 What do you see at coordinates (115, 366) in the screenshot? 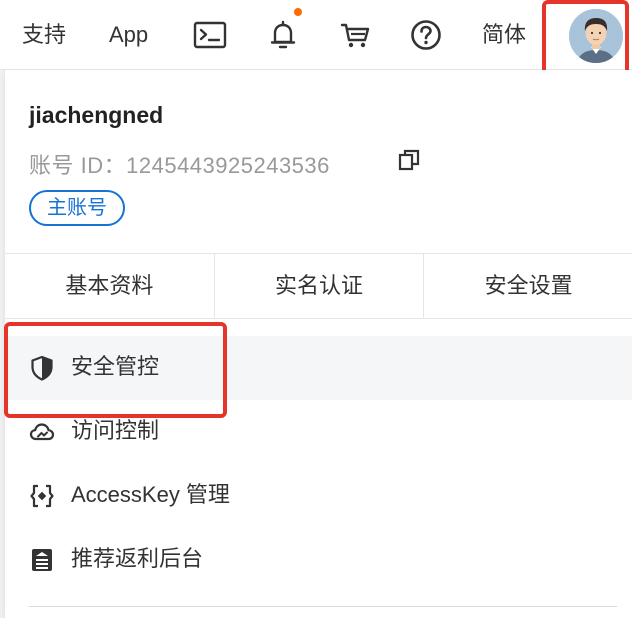
I see `menu-item-label: 安全管控` at bounding box center [115, 366].